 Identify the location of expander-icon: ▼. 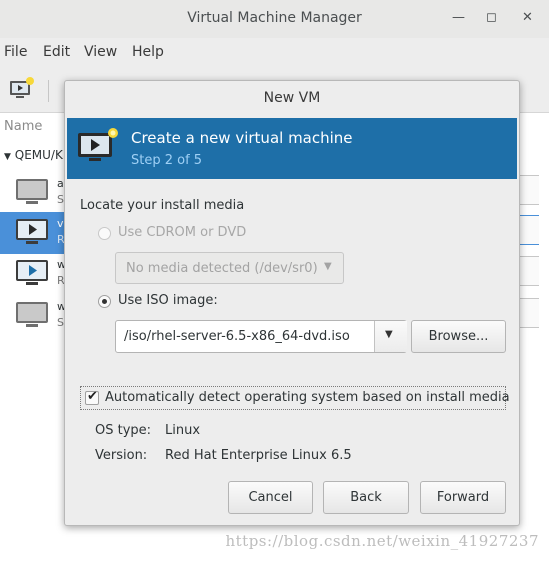
(7, 157).